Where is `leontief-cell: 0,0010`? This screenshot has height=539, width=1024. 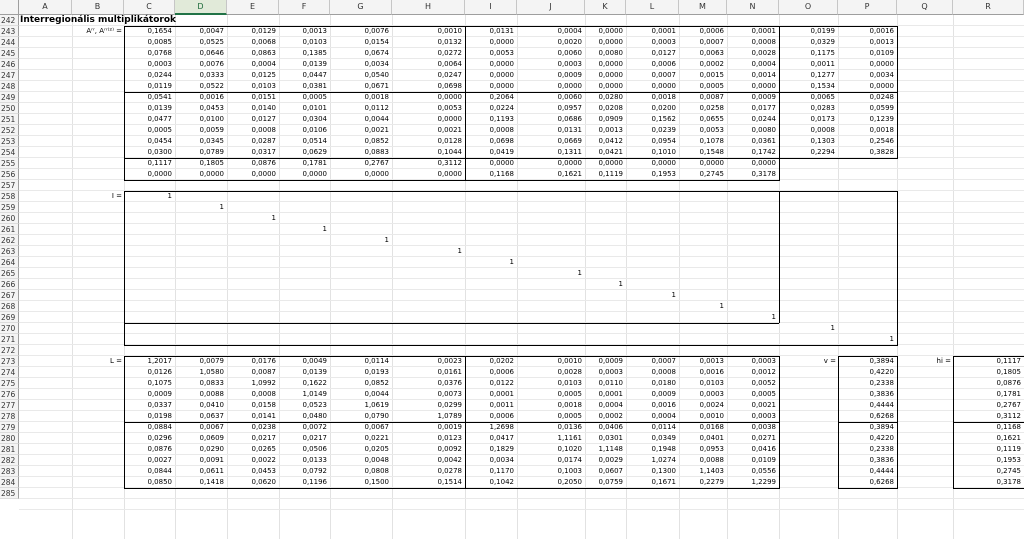 leontief-cell: 0,0010 is located at coordinates (703, 416).